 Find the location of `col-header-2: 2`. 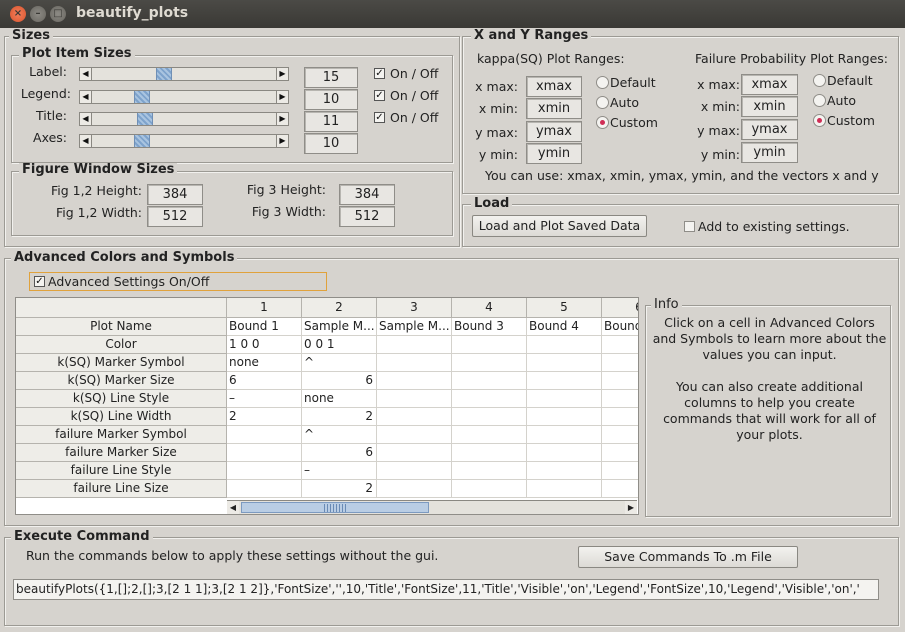

col-header-2: 2 is located at coordinates (339, 308).